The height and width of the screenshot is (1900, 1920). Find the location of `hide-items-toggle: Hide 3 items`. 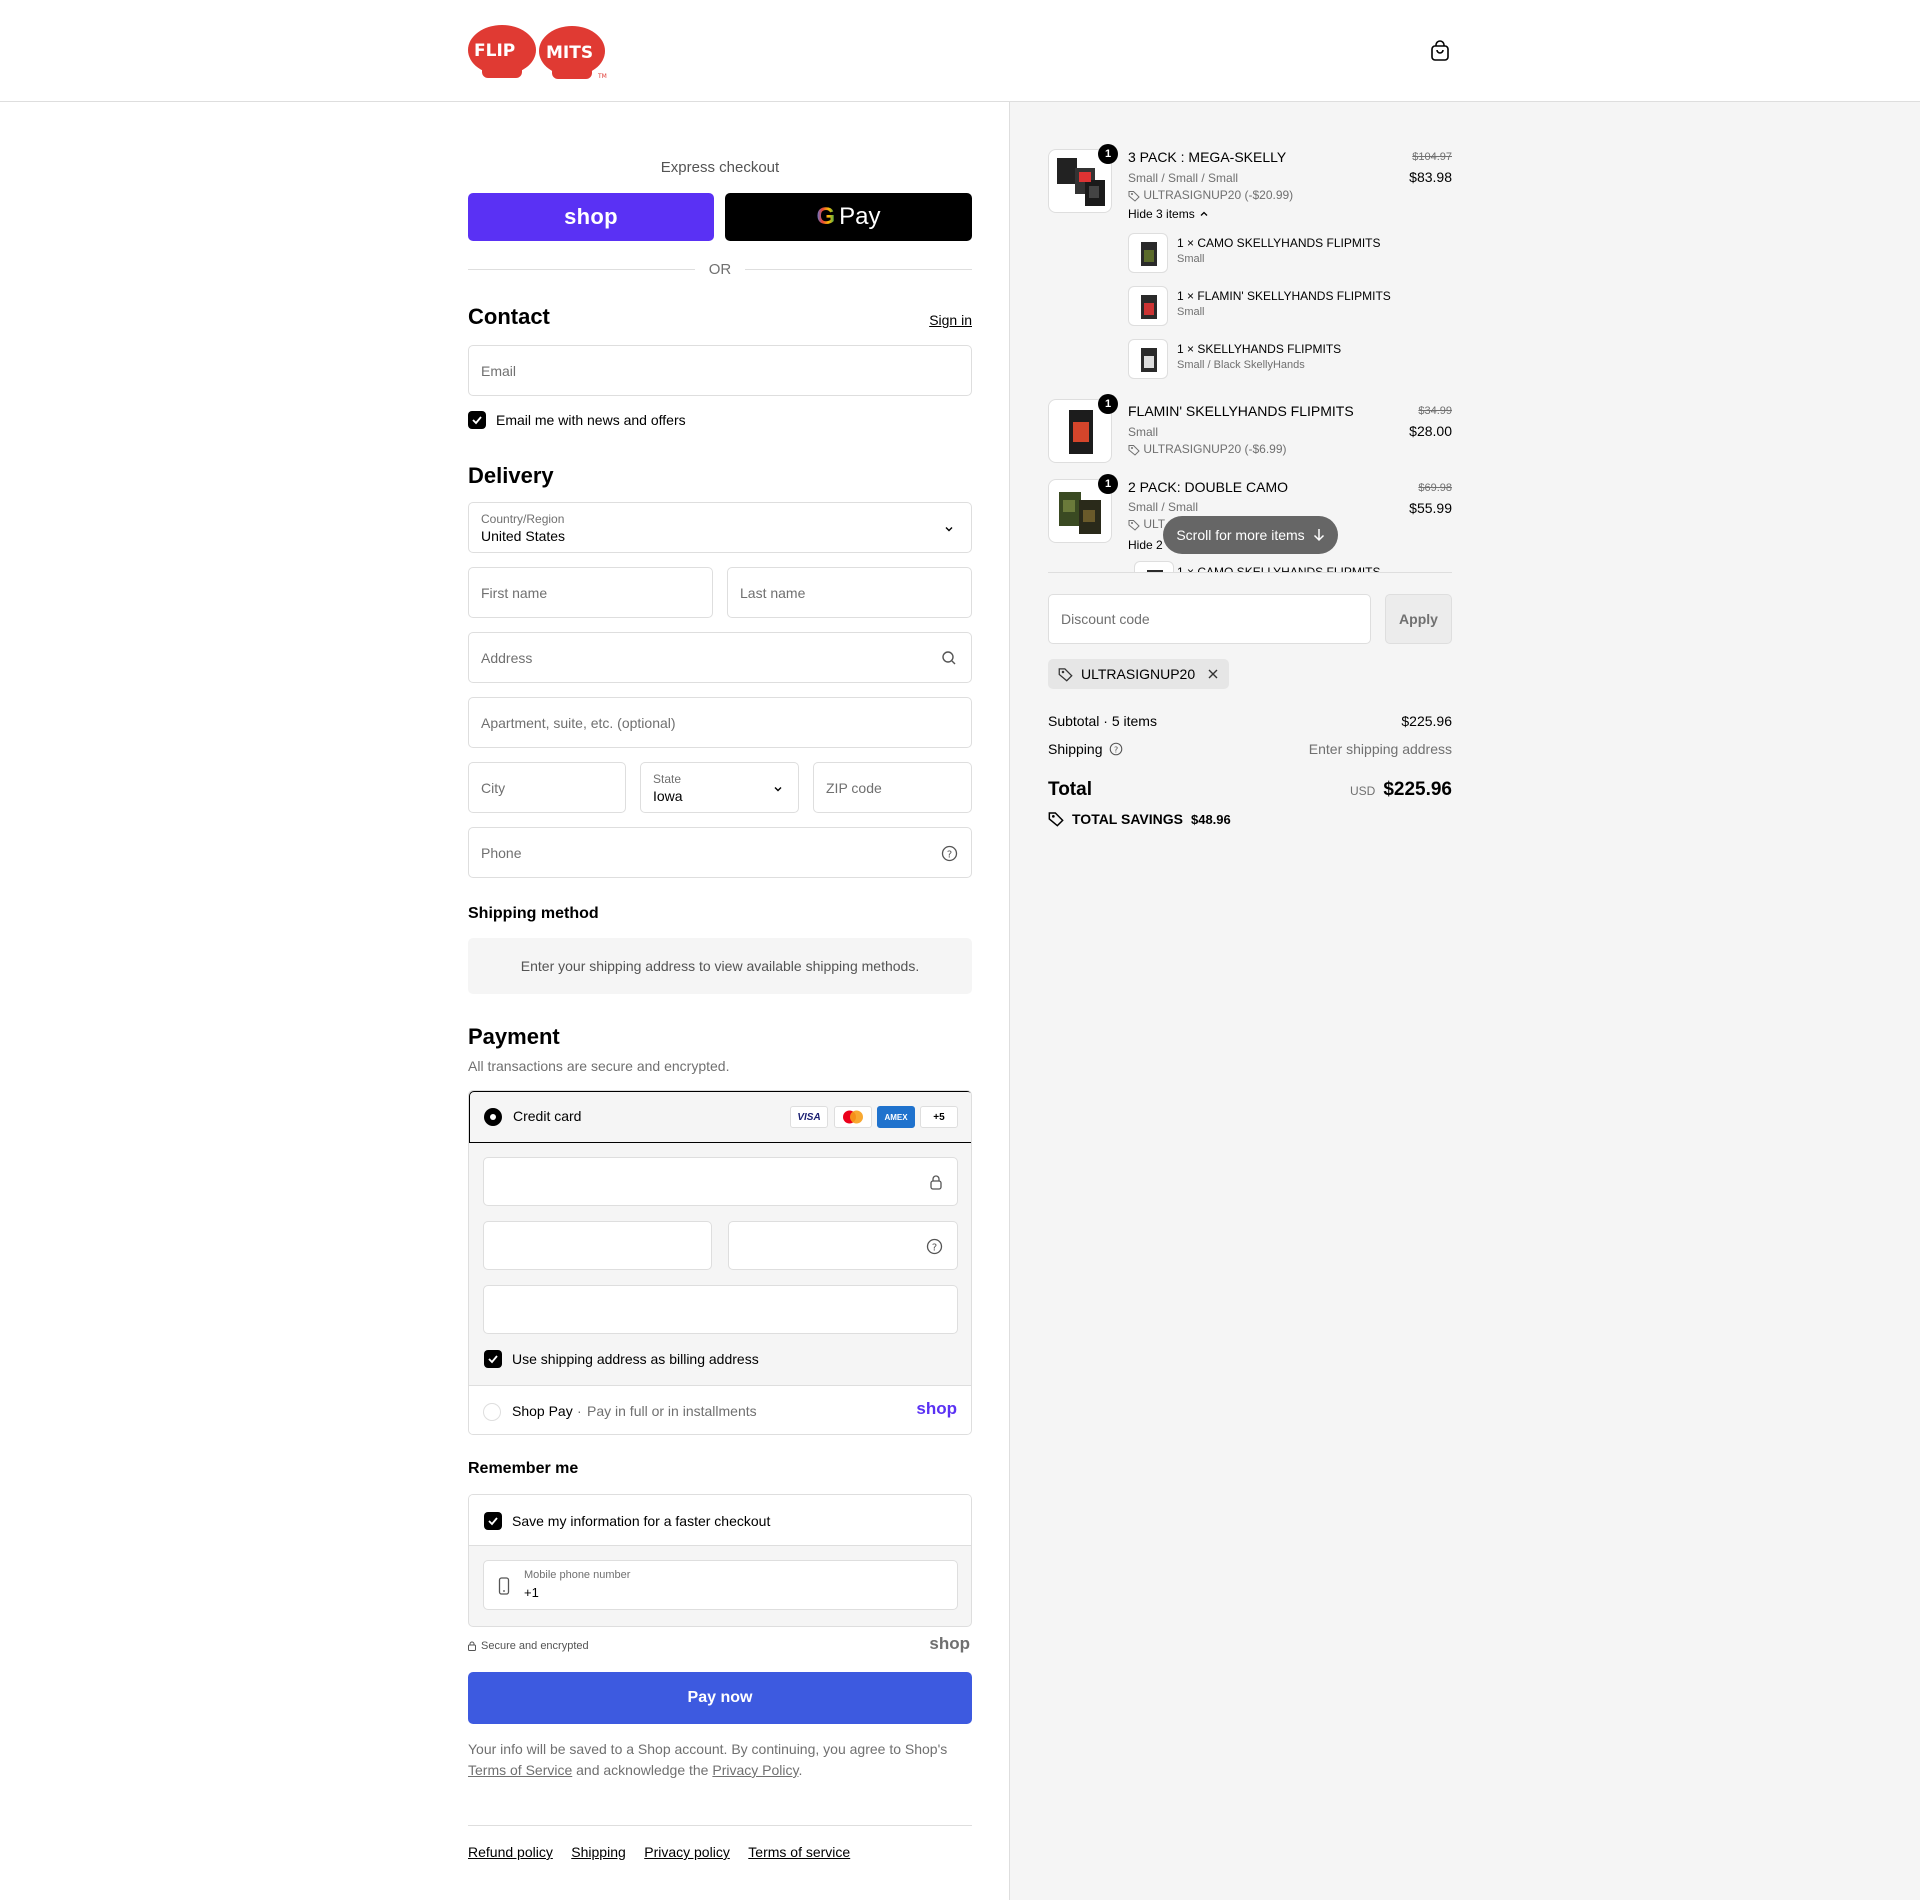

hide-items-toggle: Hide 3 items is located at coordinates (1168, 214).